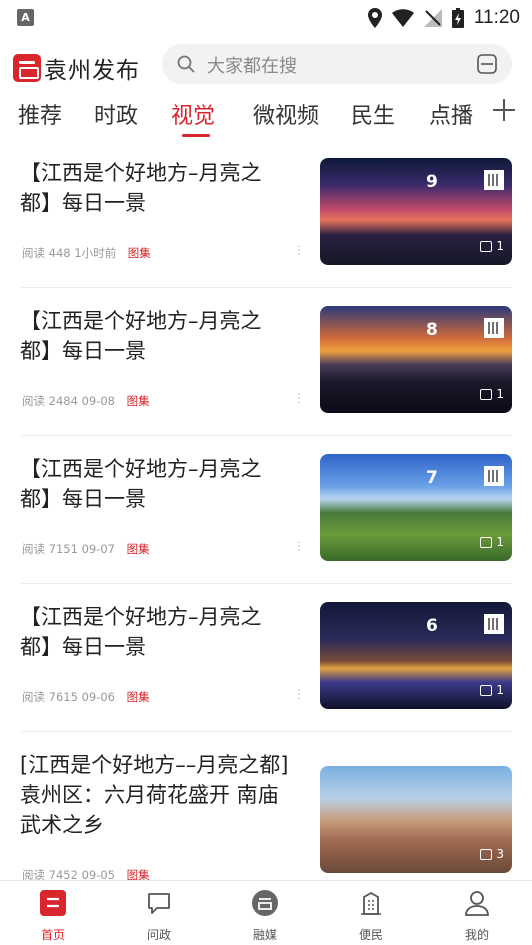 Image resolution: width=532 pixels, height=945 pixels. Describe the element at coordinates (496, 17) in the screenshot. I see `clock: 11:20` at that location.